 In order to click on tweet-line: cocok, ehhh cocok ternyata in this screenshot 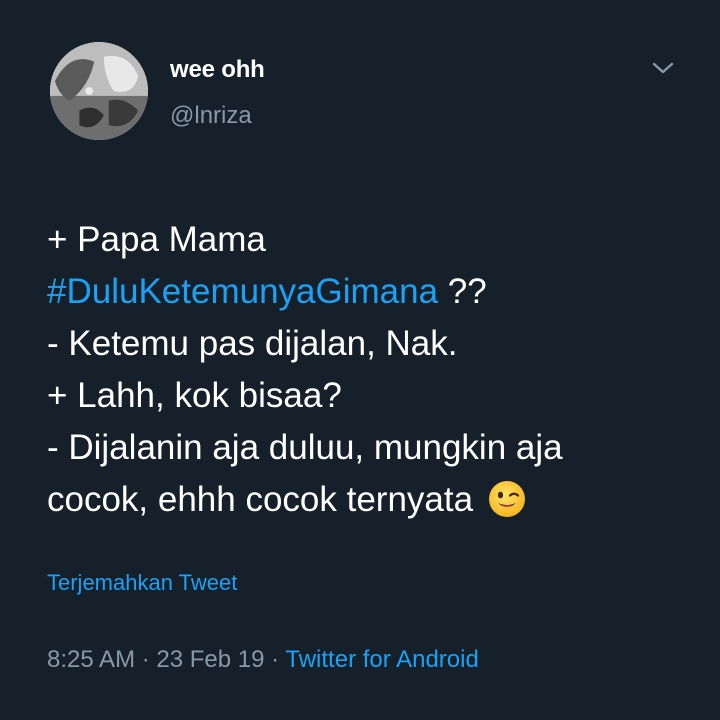, I will do `click(372, 500)`.